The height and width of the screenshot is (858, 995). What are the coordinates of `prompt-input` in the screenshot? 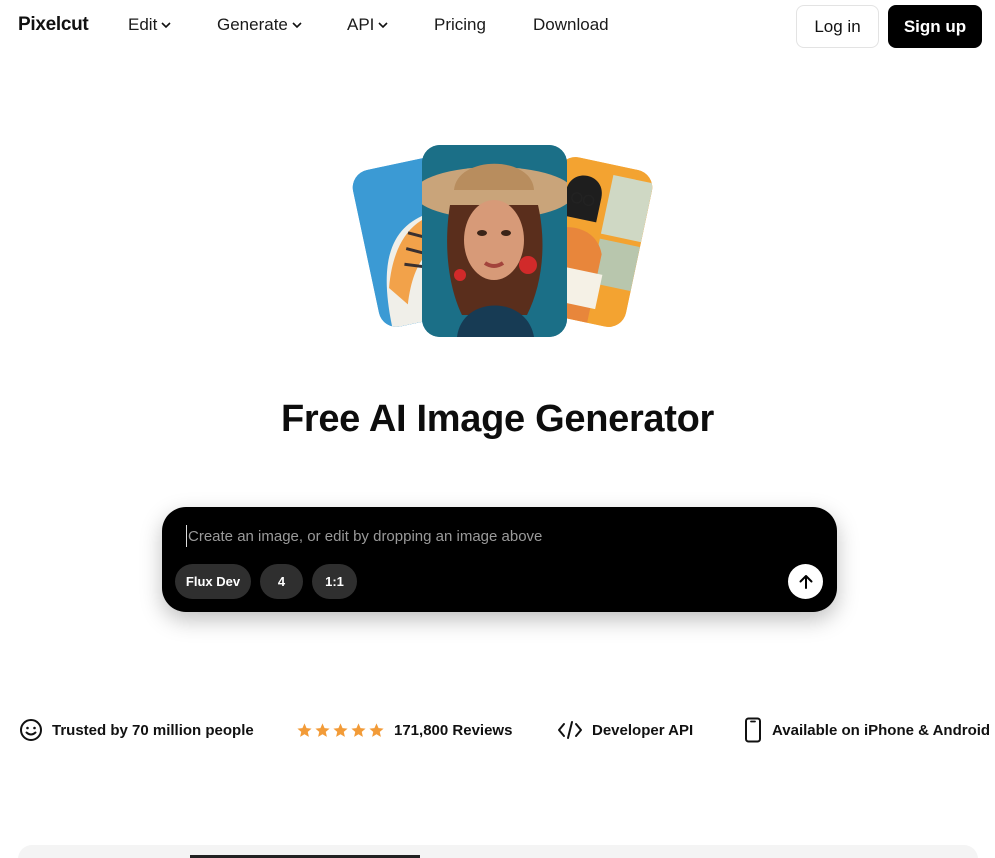 It's located at (486, 536).